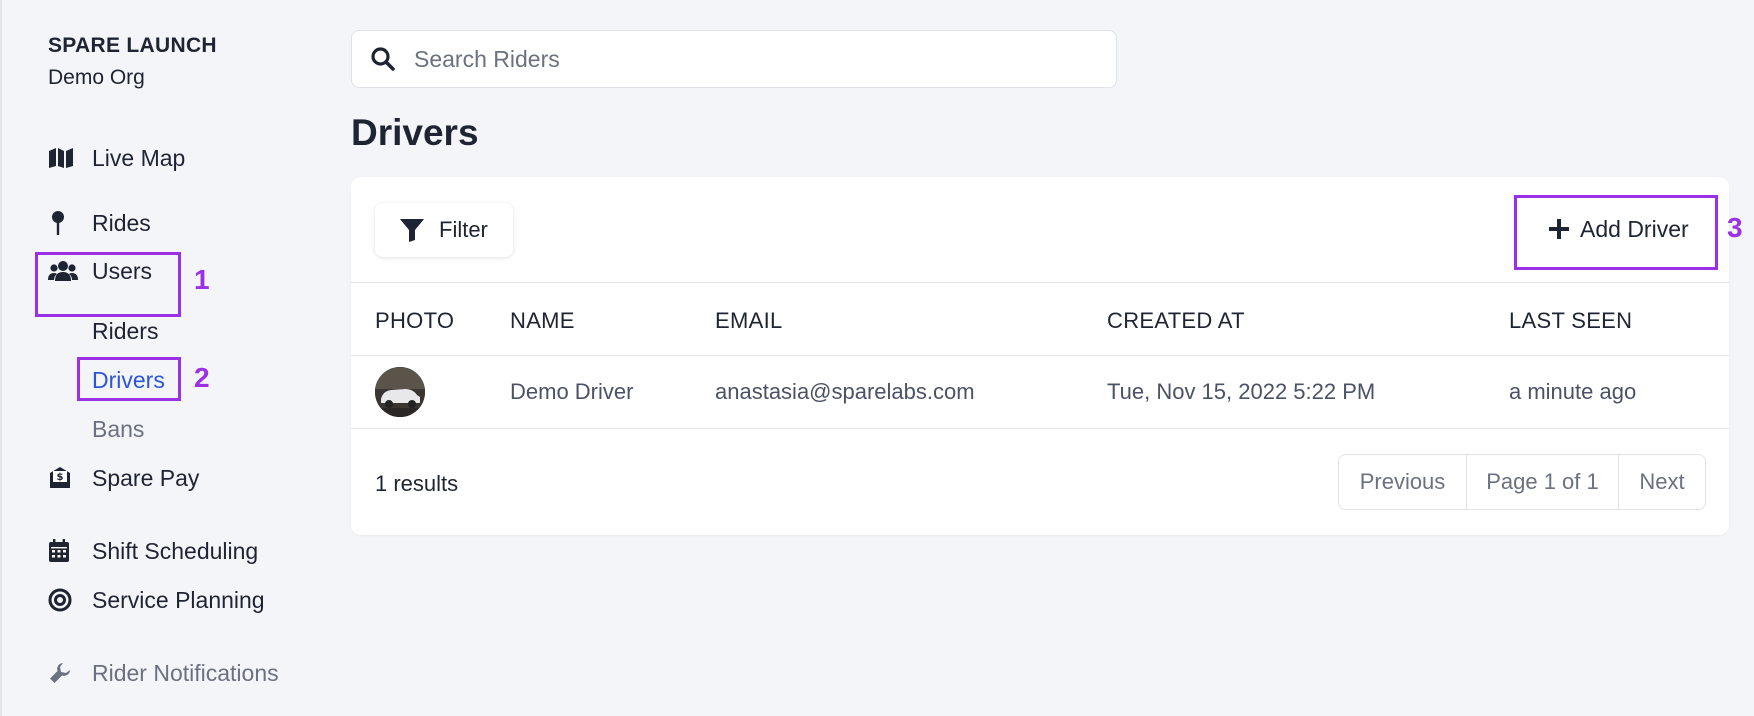 The width and height of the screenshot is (1754, 716). Describe the element at coordinates (415, 320) in the screenshot. I see `column-header-photo: PHOTO` at that location.